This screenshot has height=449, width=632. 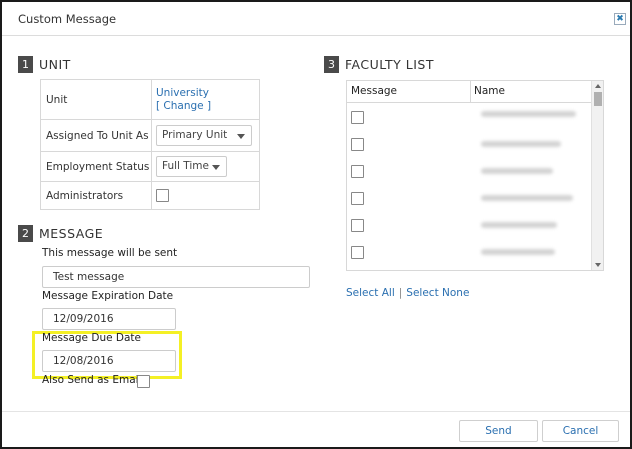 What do you see at coordinates (143, 381) in the screenshot?
I see `send-email-checkbox` at bounding box center [143, 381].